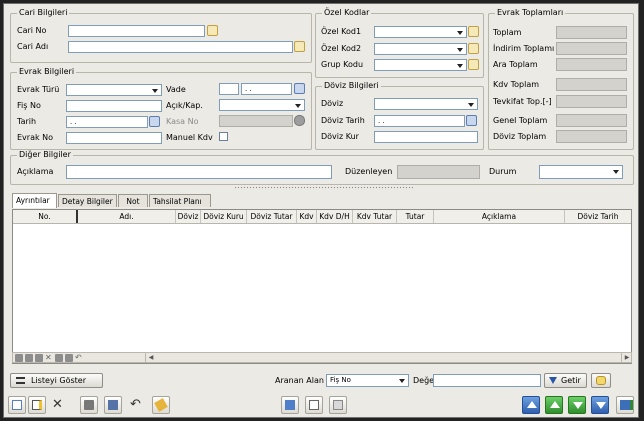  What do you see at coordinates (324, 188) in the screenshot?
I see `splitter-handle` at bounding box center [324, 188].